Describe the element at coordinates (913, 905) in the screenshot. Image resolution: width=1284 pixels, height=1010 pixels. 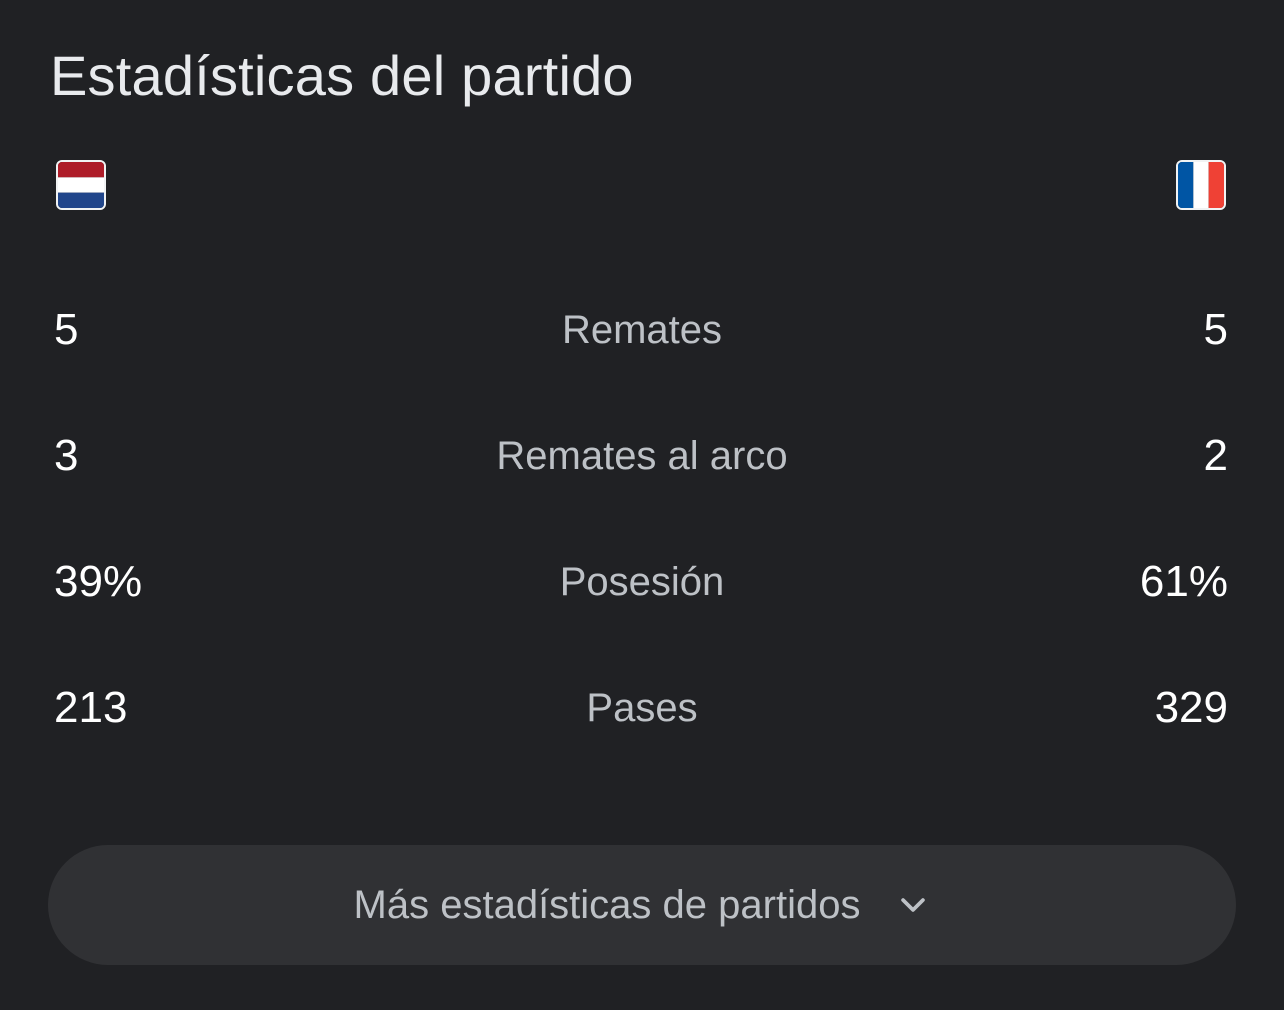
I see `chevron-down-icon` at that location.